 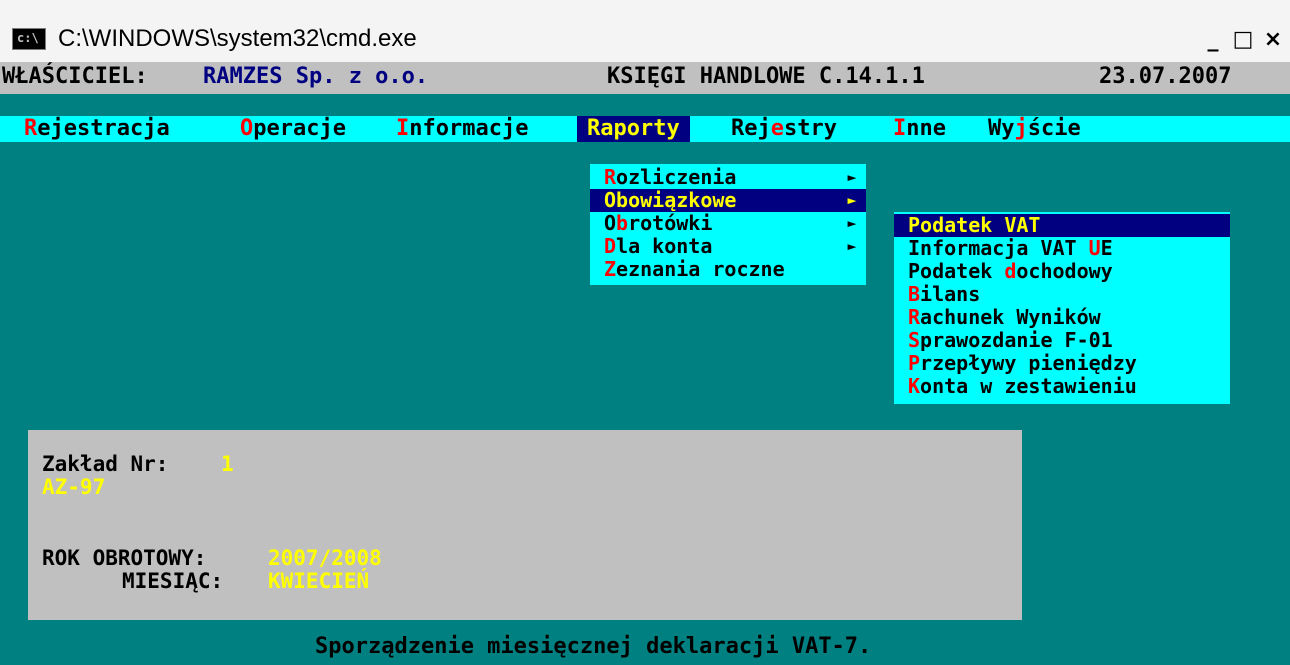 I want to click on hotkey: d, so click(x=1010, y=271).